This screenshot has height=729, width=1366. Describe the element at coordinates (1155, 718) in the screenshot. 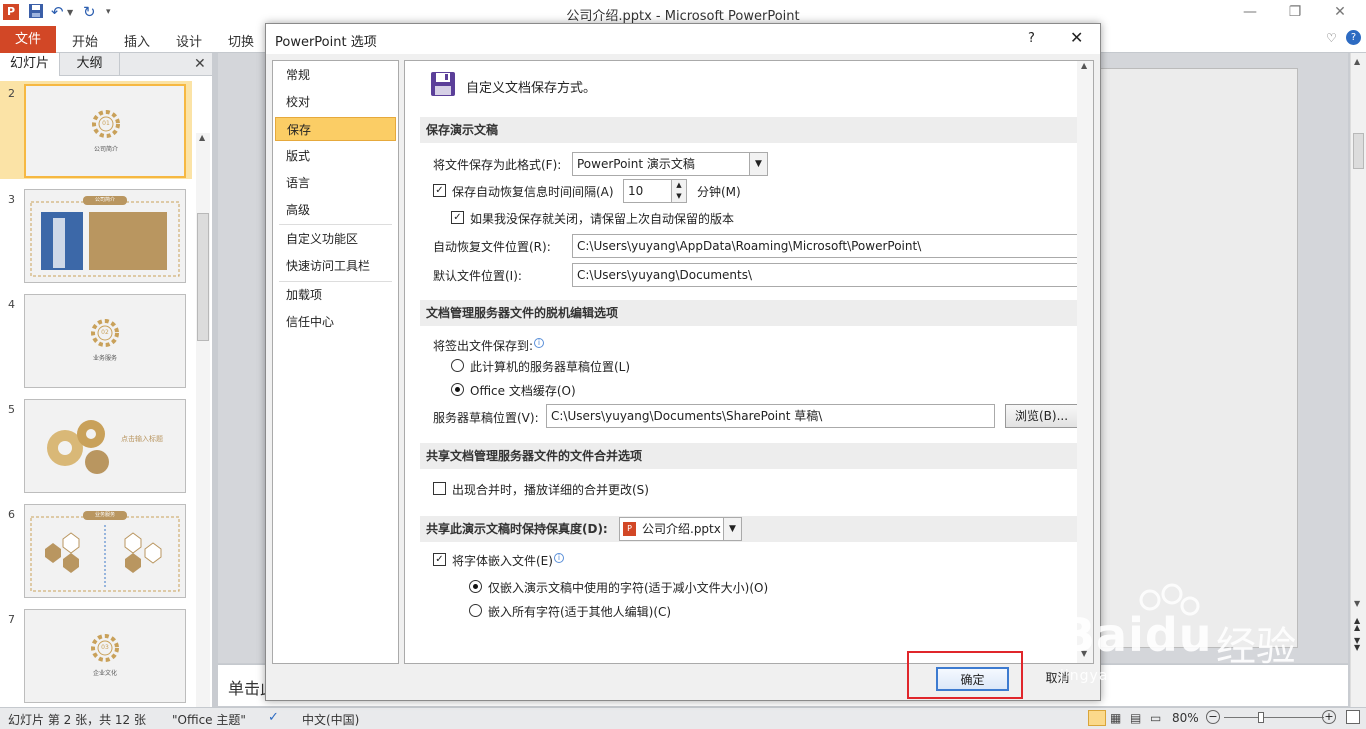

I see `slideshow-icon: ▭` at that location.